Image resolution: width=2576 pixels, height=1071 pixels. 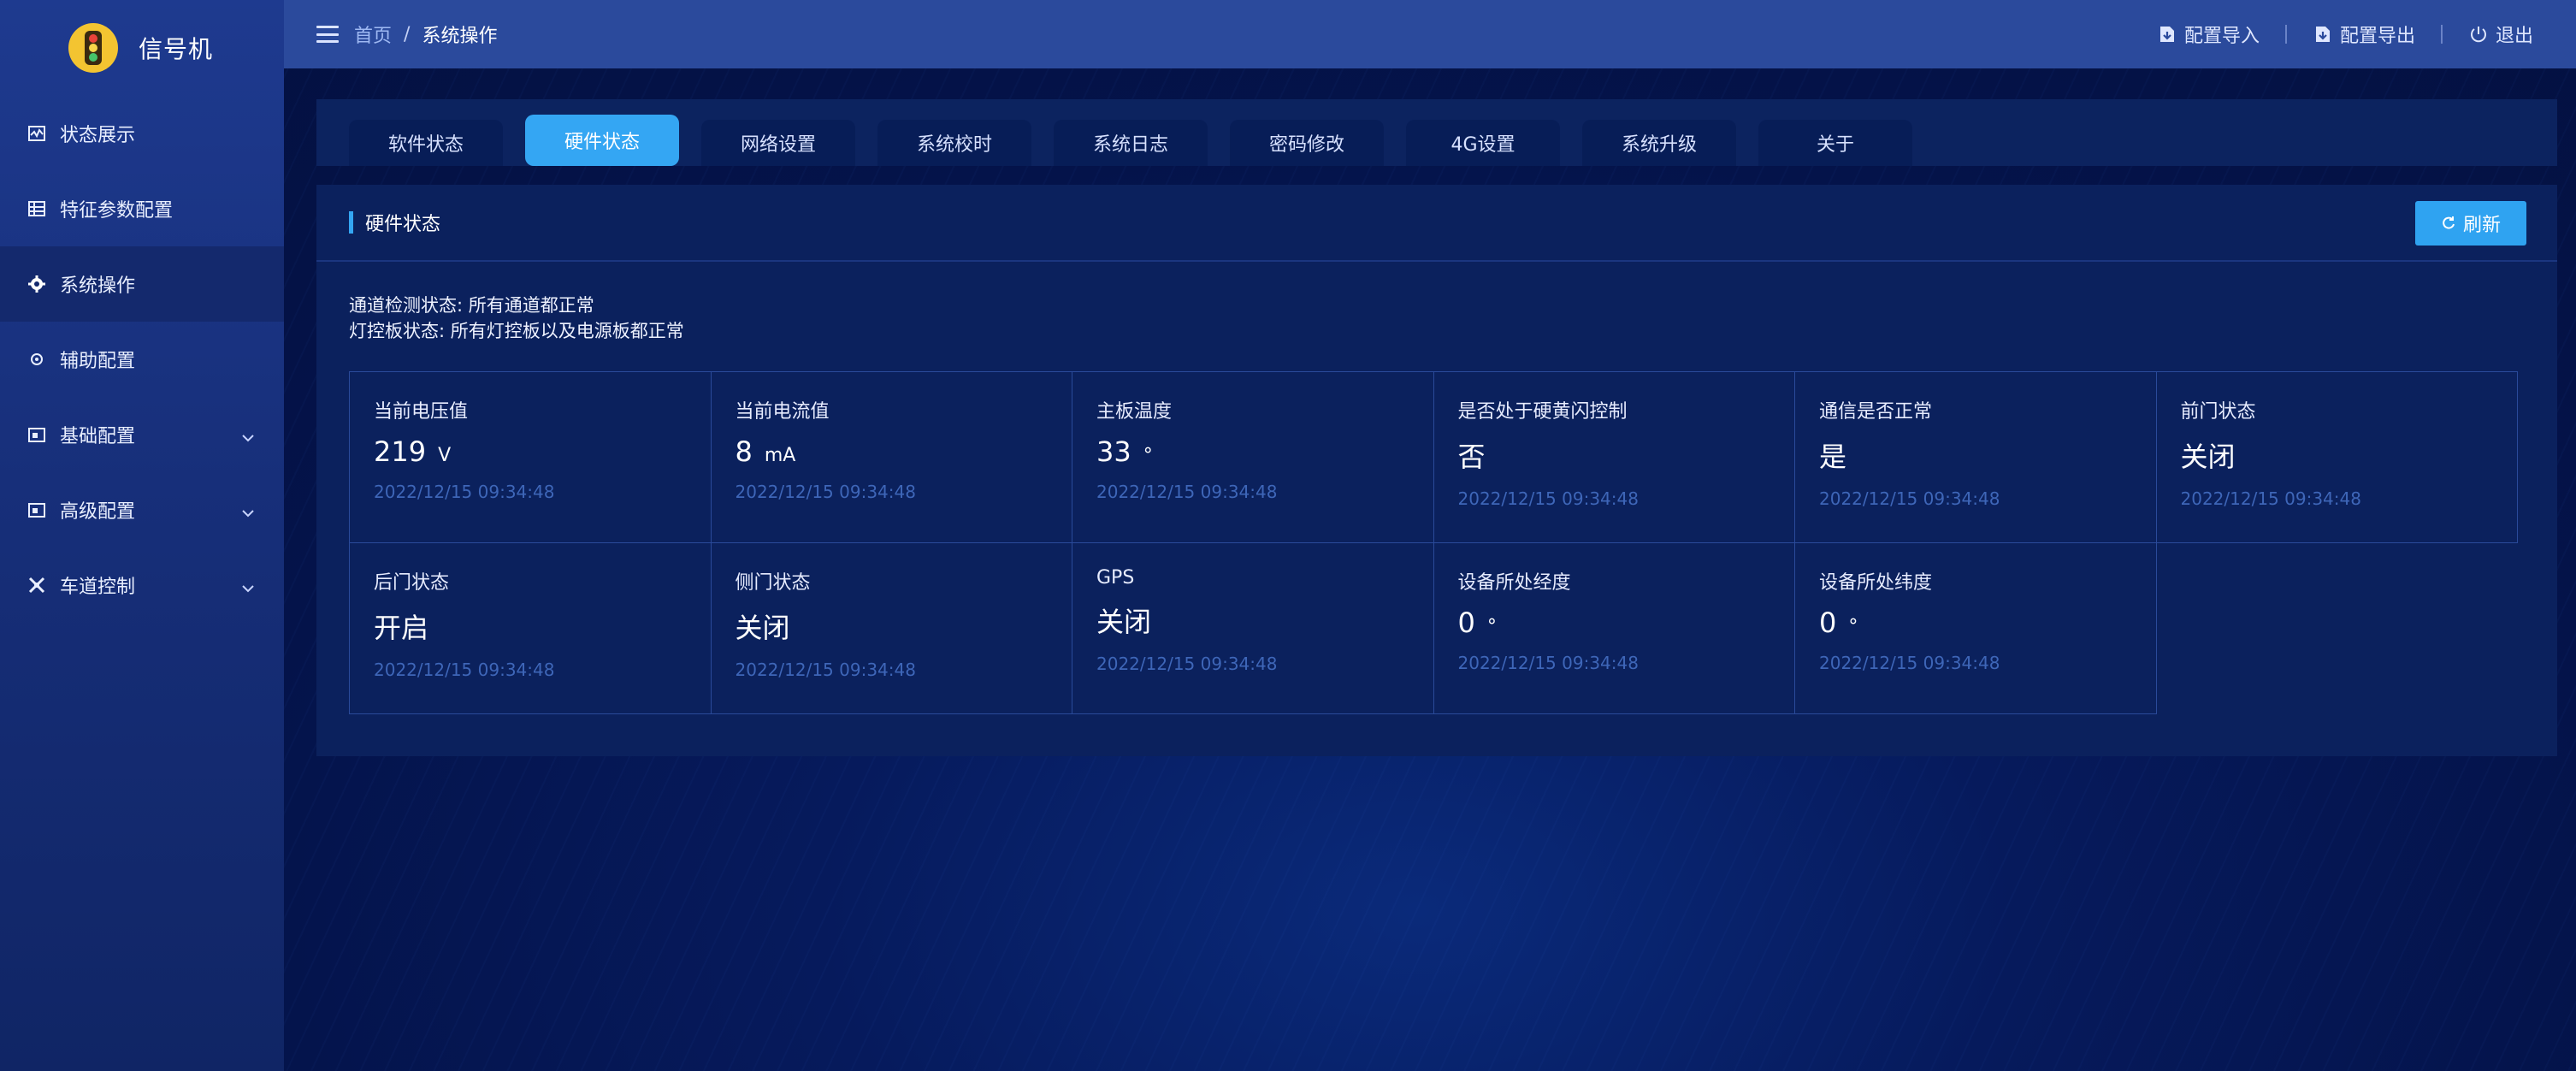 I want to click on config-import-button: 配置导入, so click(x=2208, y=34).